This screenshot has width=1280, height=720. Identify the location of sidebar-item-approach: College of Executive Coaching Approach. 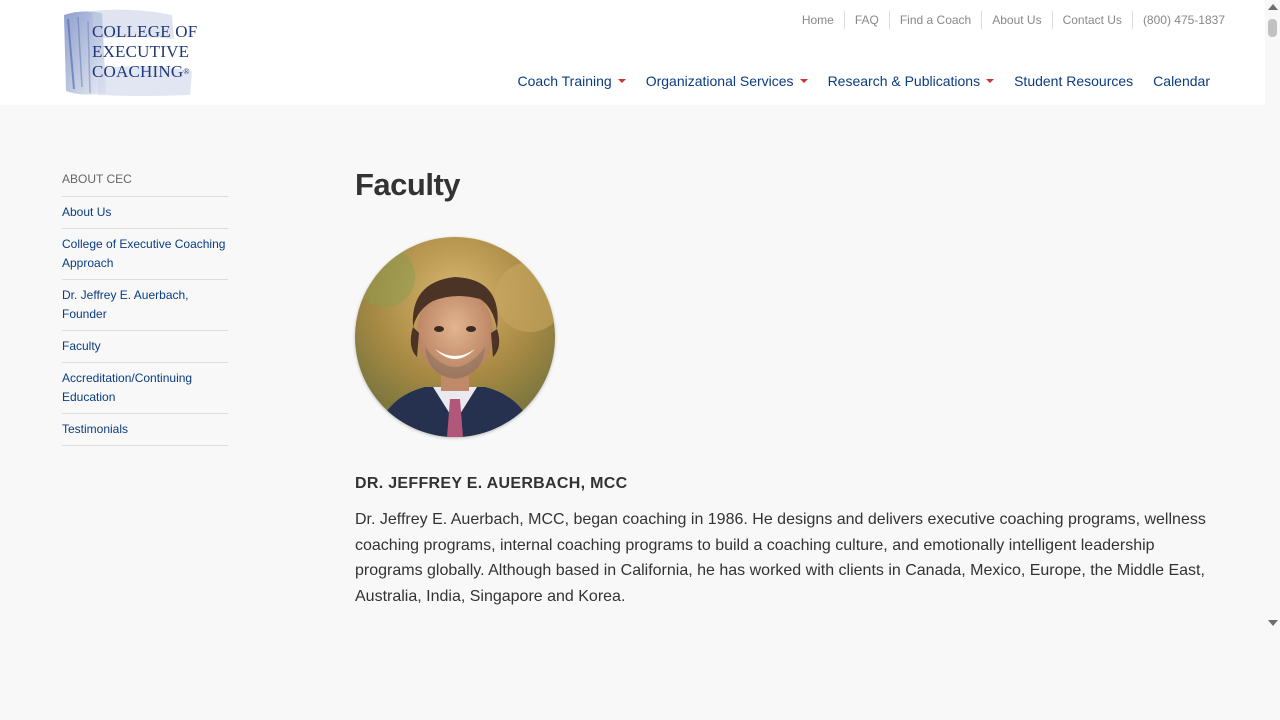
(145, 254).